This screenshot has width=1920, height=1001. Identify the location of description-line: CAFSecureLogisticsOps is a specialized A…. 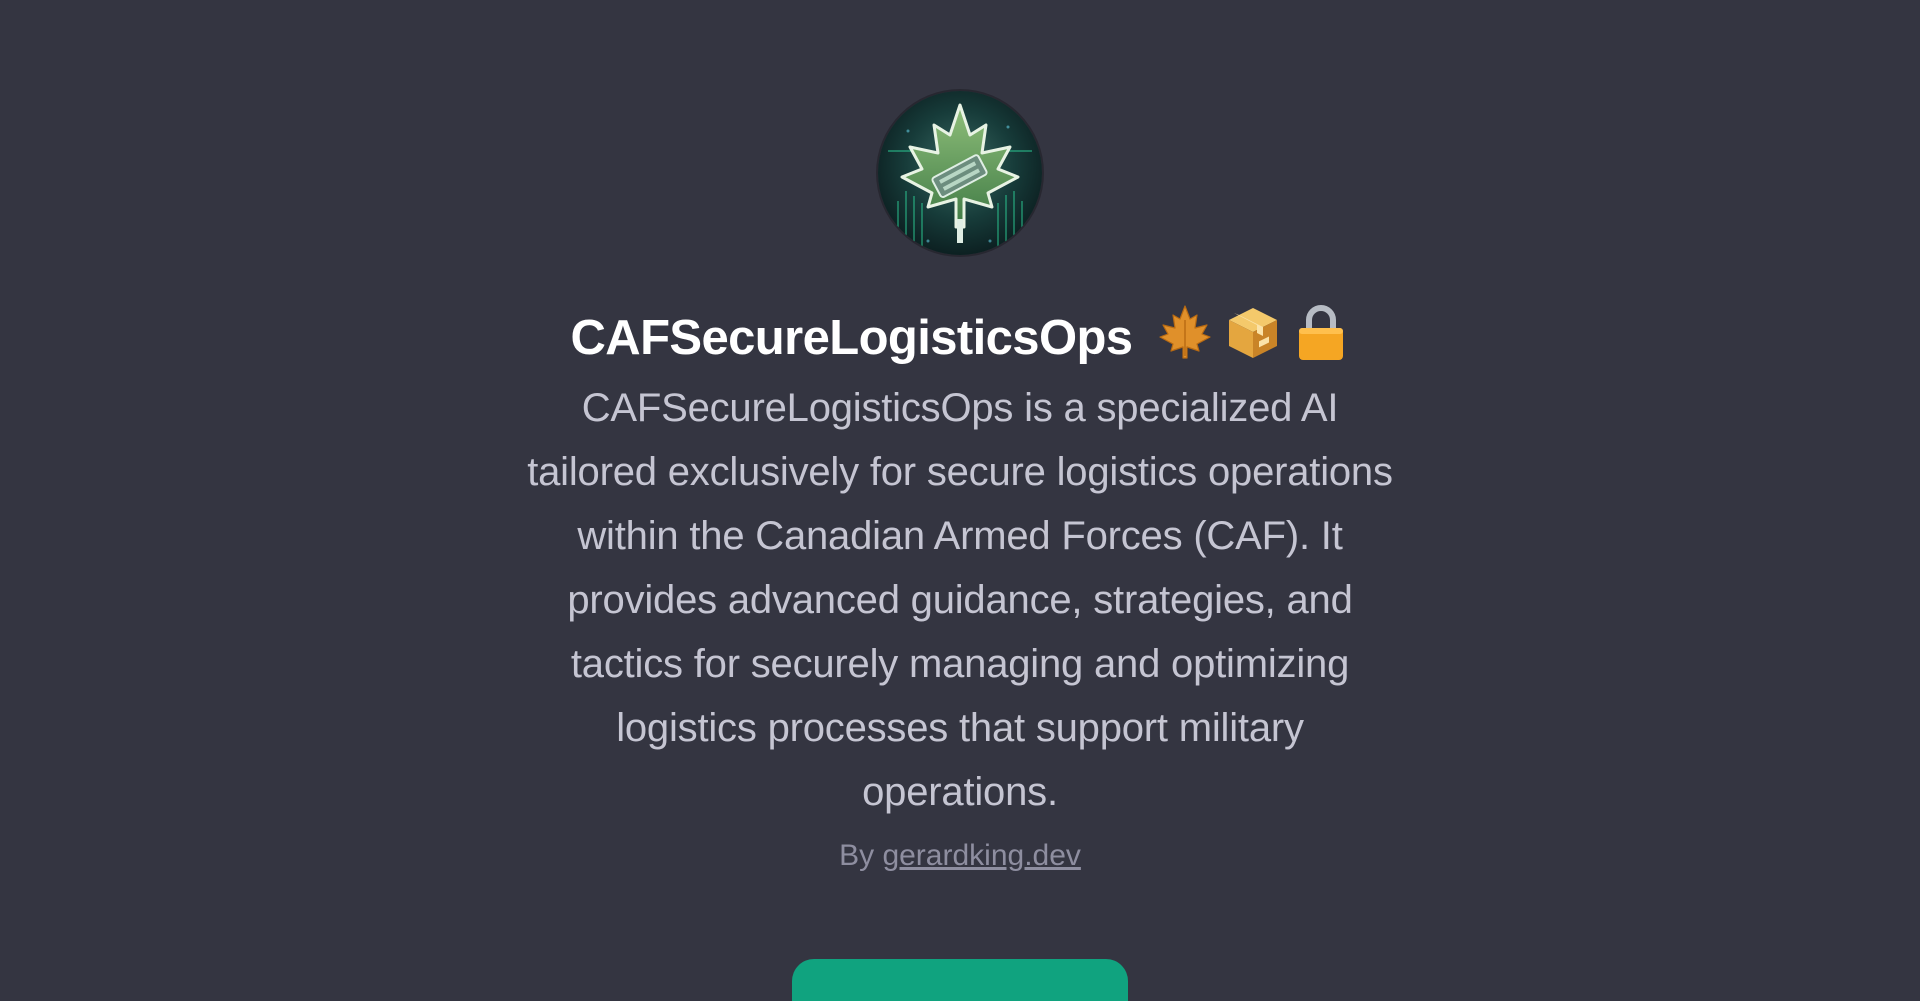
(960, 408).